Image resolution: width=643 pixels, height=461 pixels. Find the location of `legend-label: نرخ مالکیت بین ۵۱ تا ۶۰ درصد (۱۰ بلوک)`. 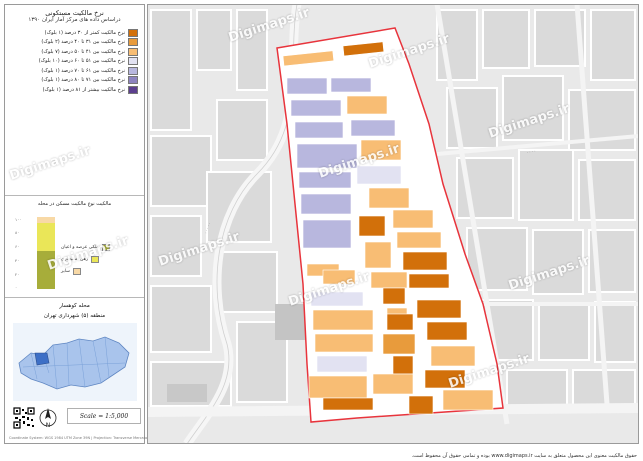

legend-label: نرخ مالکیت بین ۵۱ تا ۶۰ درصد (۱۰ بلوک) is located at coordinates (81, 61).